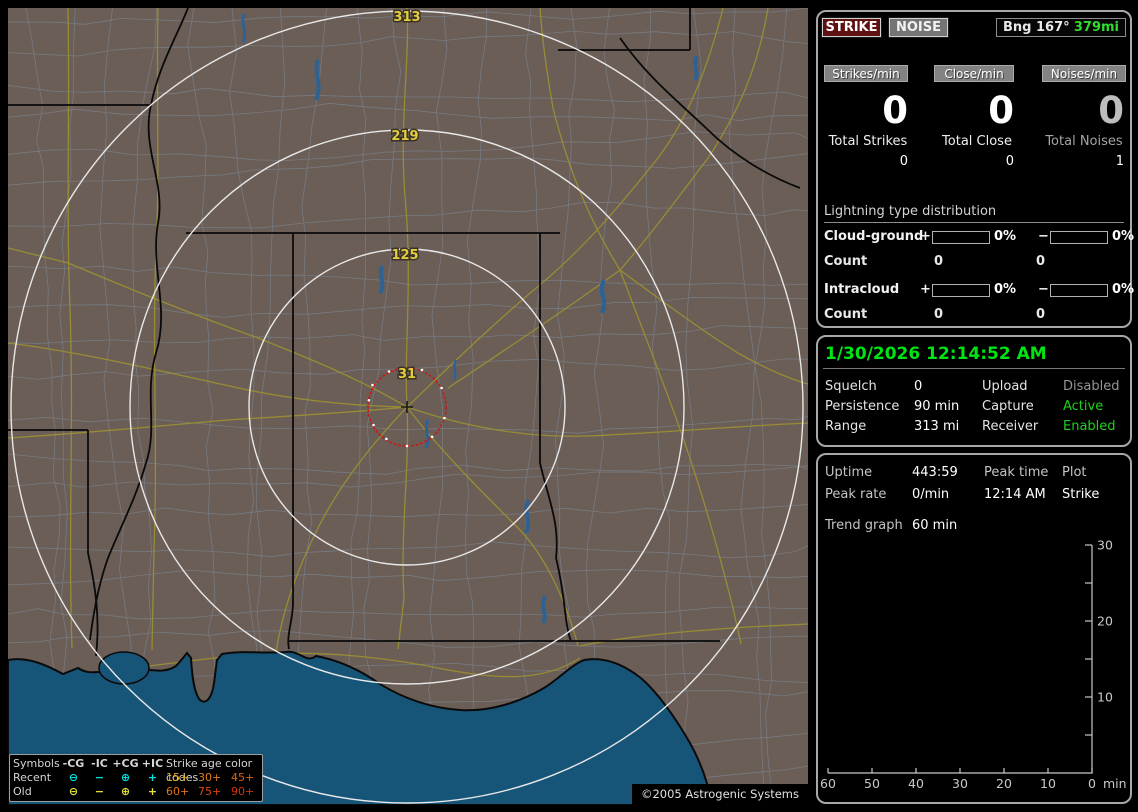 This screenshot has width=1138, height=812. What do you see at coordinates (1008, 406) in the screenshot?
I see `capture-label: Capture` at bounding box center [1008, 406].